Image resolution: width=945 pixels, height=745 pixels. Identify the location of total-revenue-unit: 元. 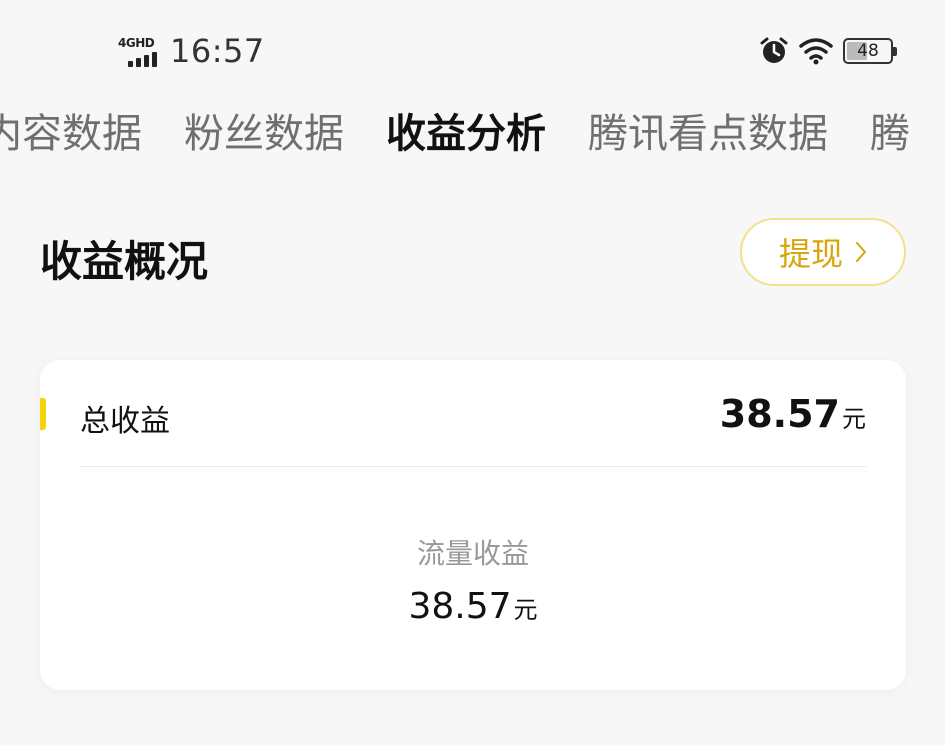
(854, 419).